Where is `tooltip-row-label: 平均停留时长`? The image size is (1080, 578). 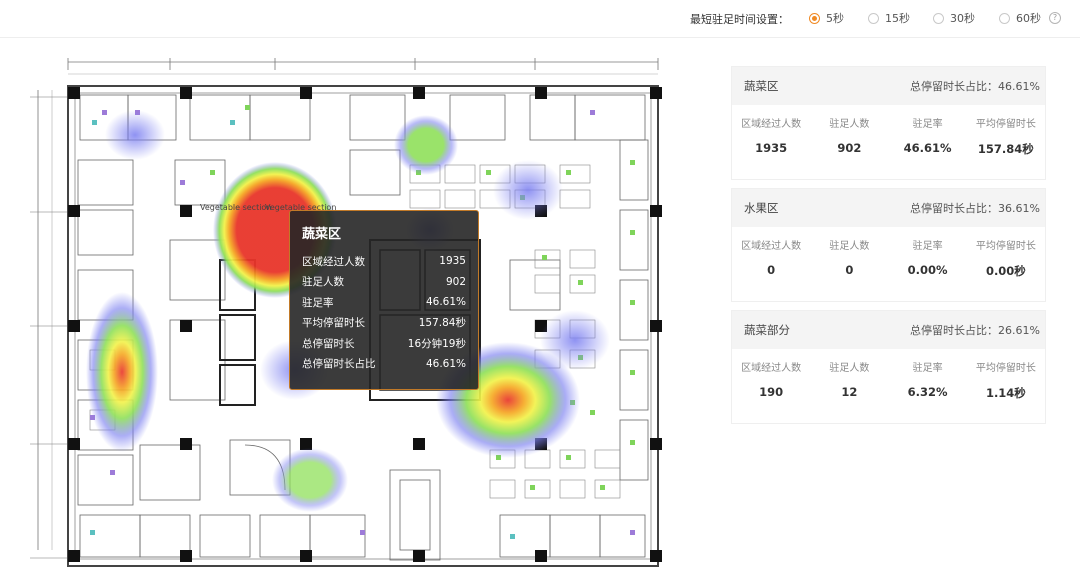
tooltip-row-label: 平均停留时长 is located at coordinates (333, 323).